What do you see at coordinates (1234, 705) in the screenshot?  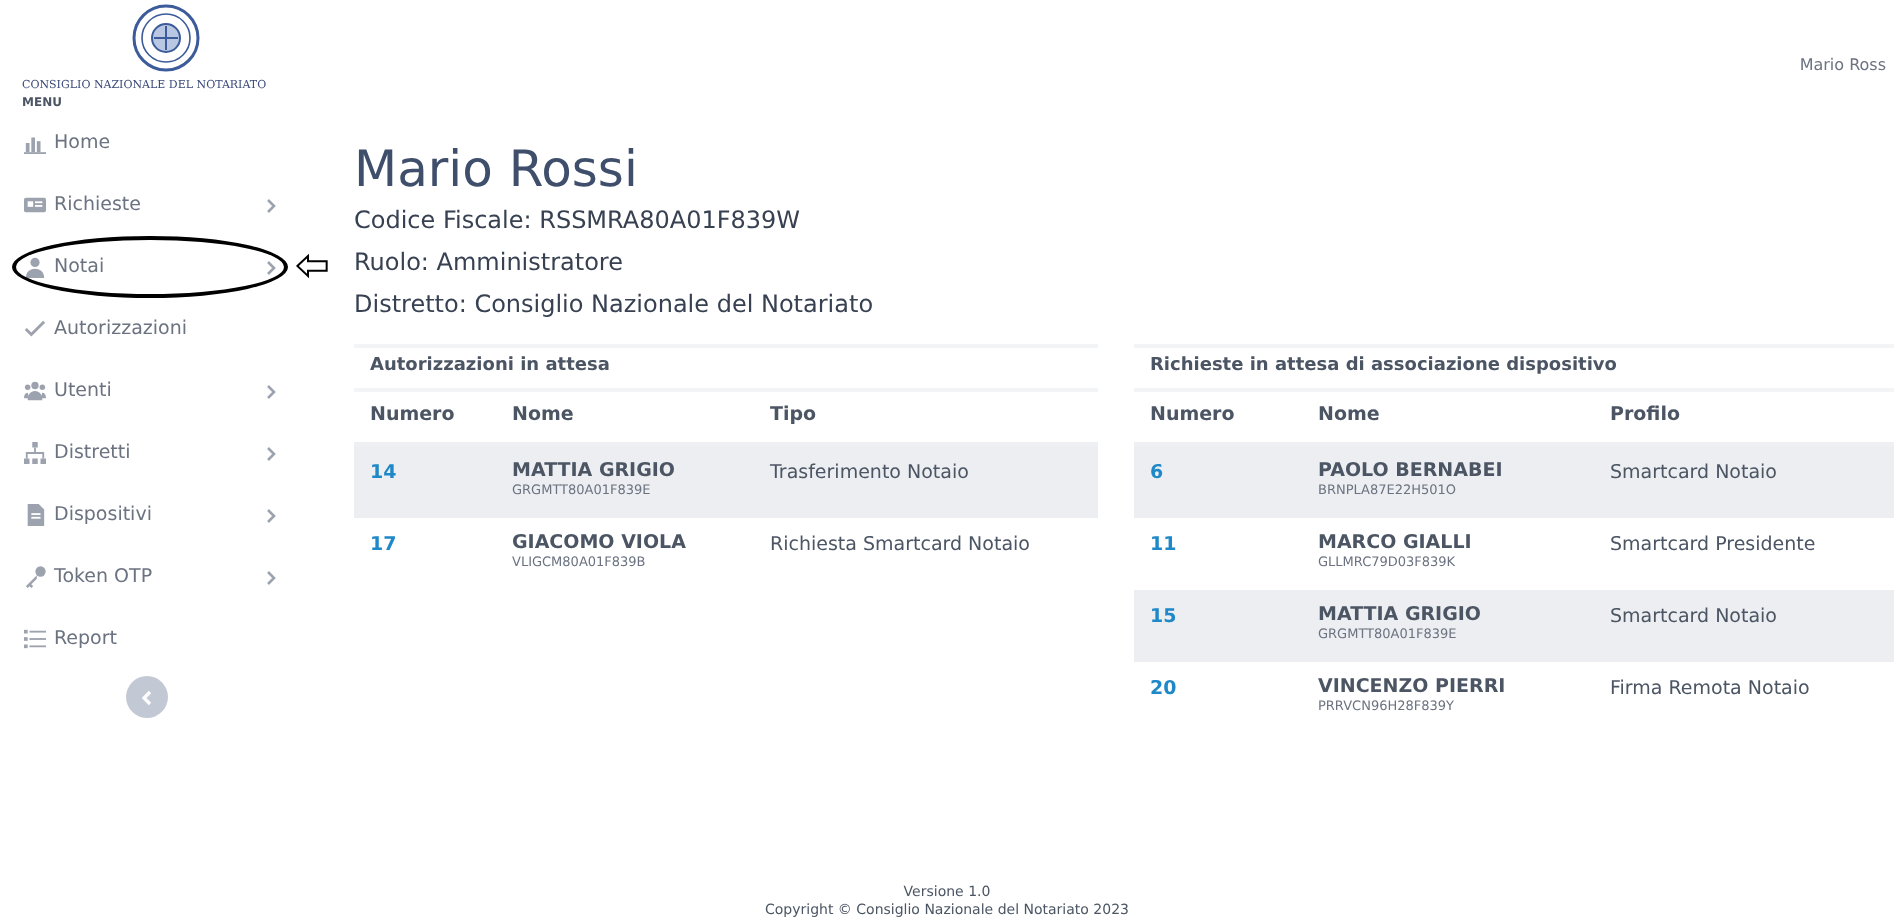 I see `request-number-link: 20` at bounding box center [1234, 705].